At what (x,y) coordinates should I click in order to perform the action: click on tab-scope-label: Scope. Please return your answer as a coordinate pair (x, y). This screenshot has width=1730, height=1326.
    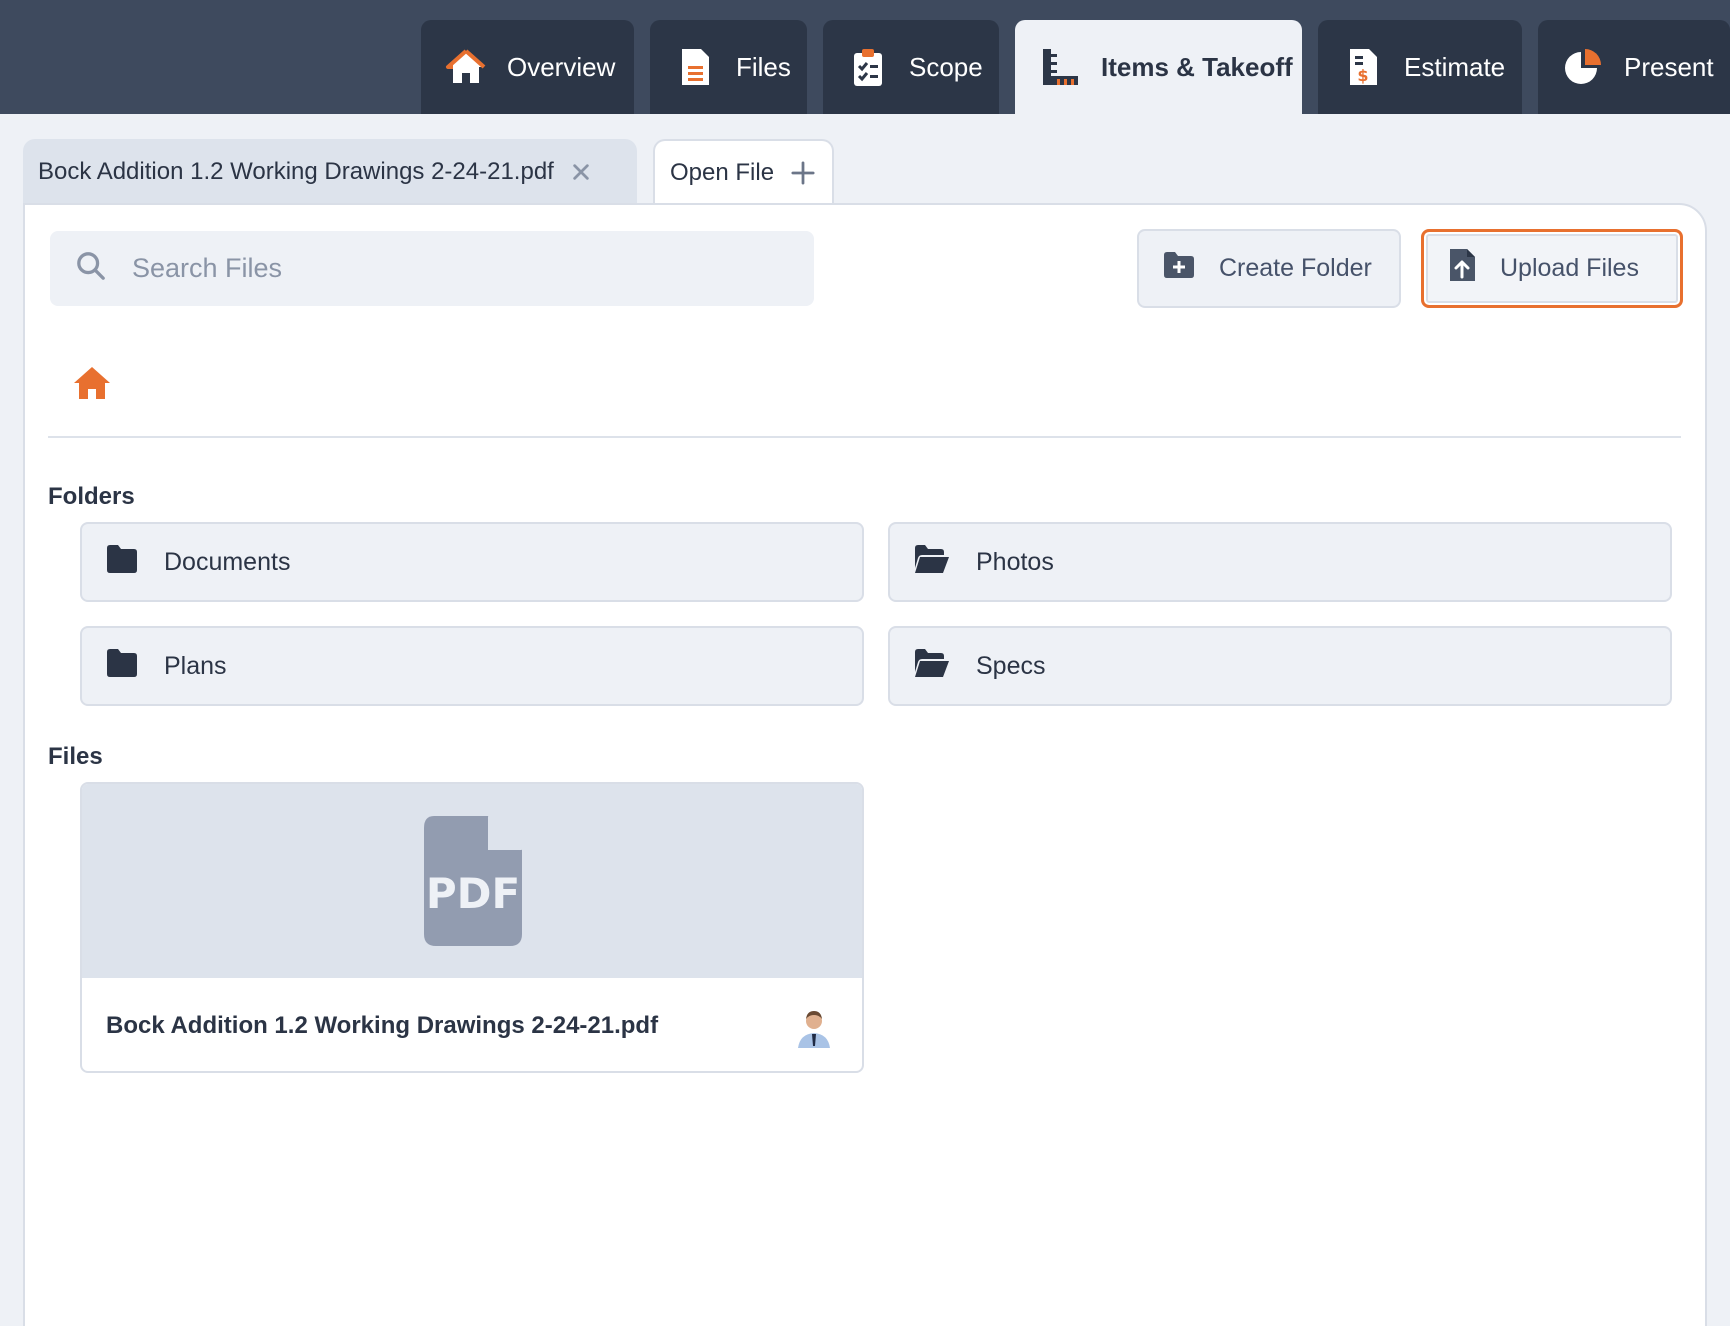
    Looking at the image, I should click on (946, 66).